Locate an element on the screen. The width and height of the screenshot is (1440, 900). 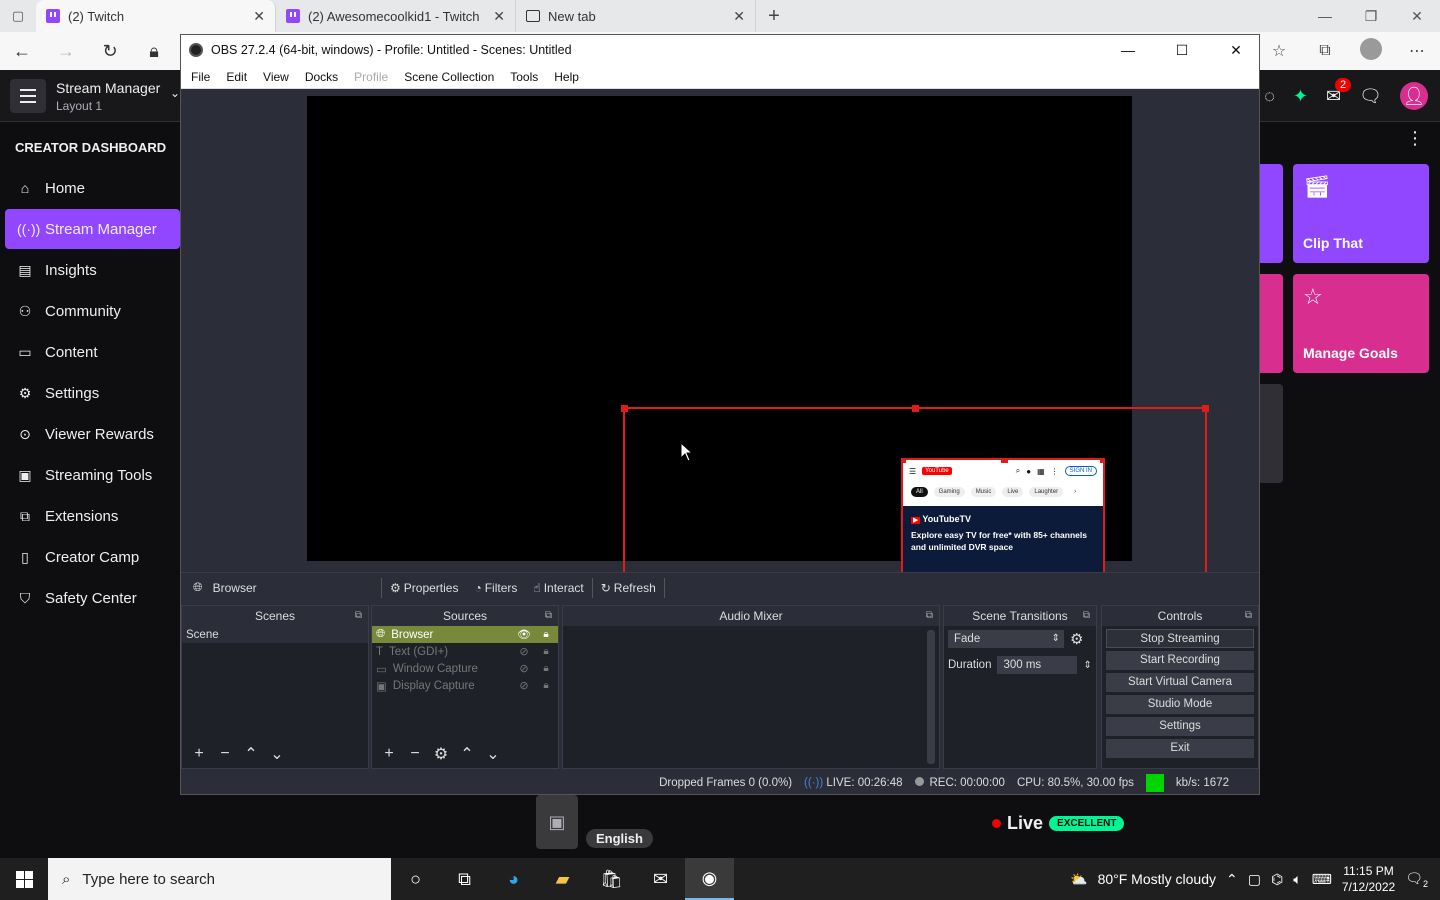
forward-icon: → is located at coordinates (66, 51).